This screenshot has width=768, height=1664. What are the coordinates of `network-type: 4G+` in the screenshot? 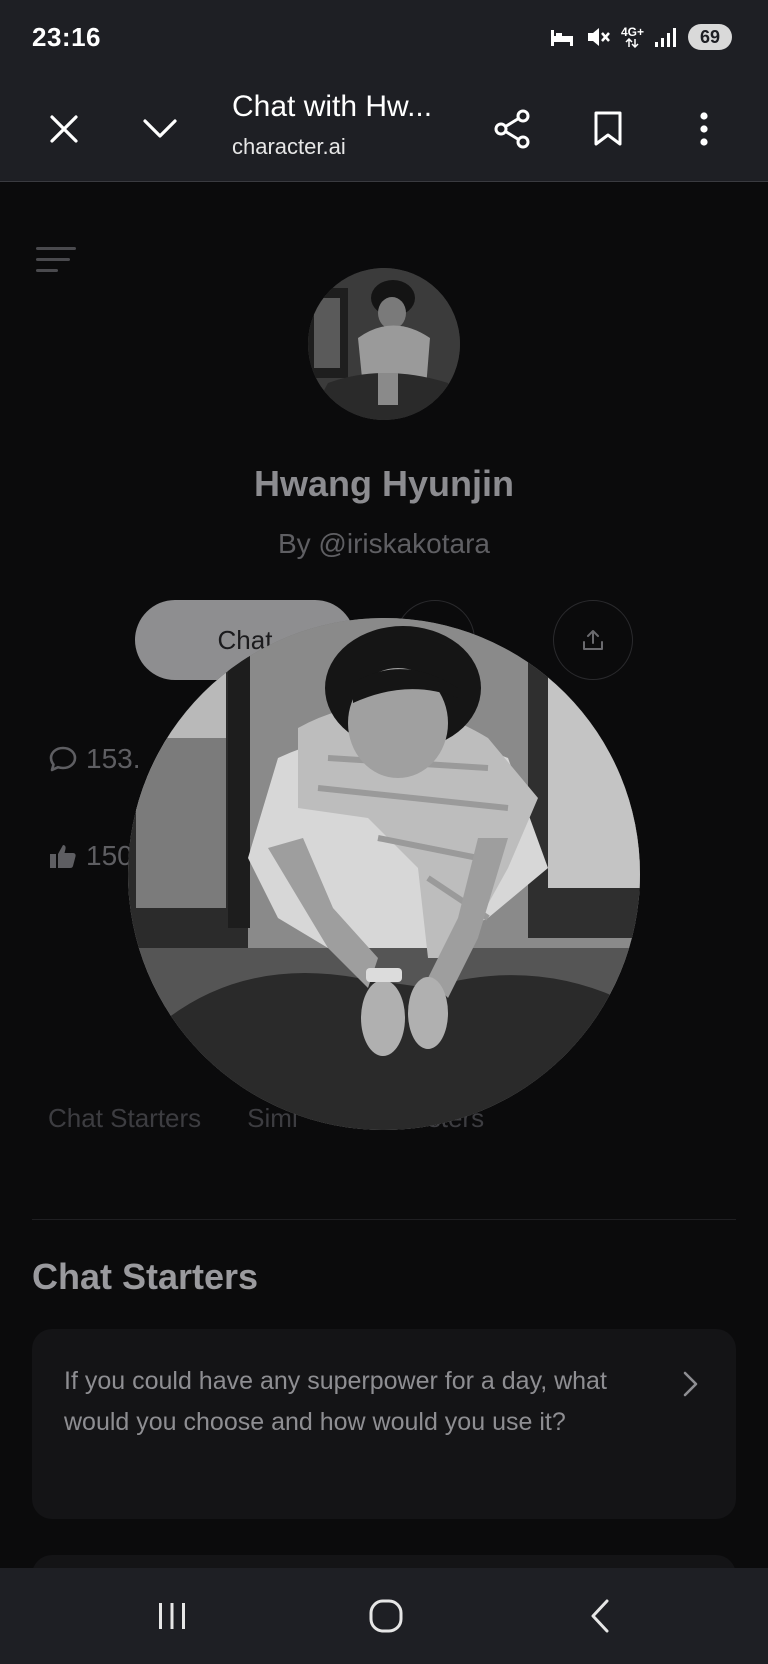 It's located at (632, 37).